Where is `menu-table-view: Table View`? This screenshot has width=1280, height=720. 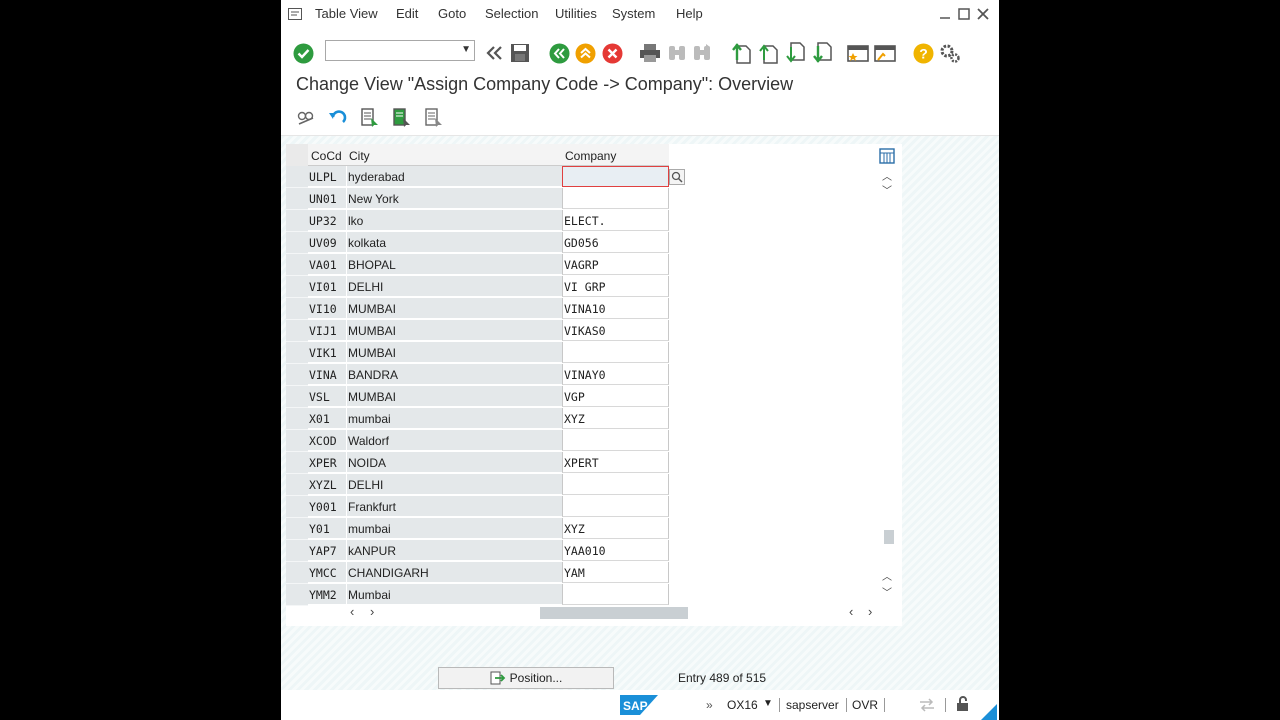
menu-table-view: Table View is located at coordinates (346, 13).